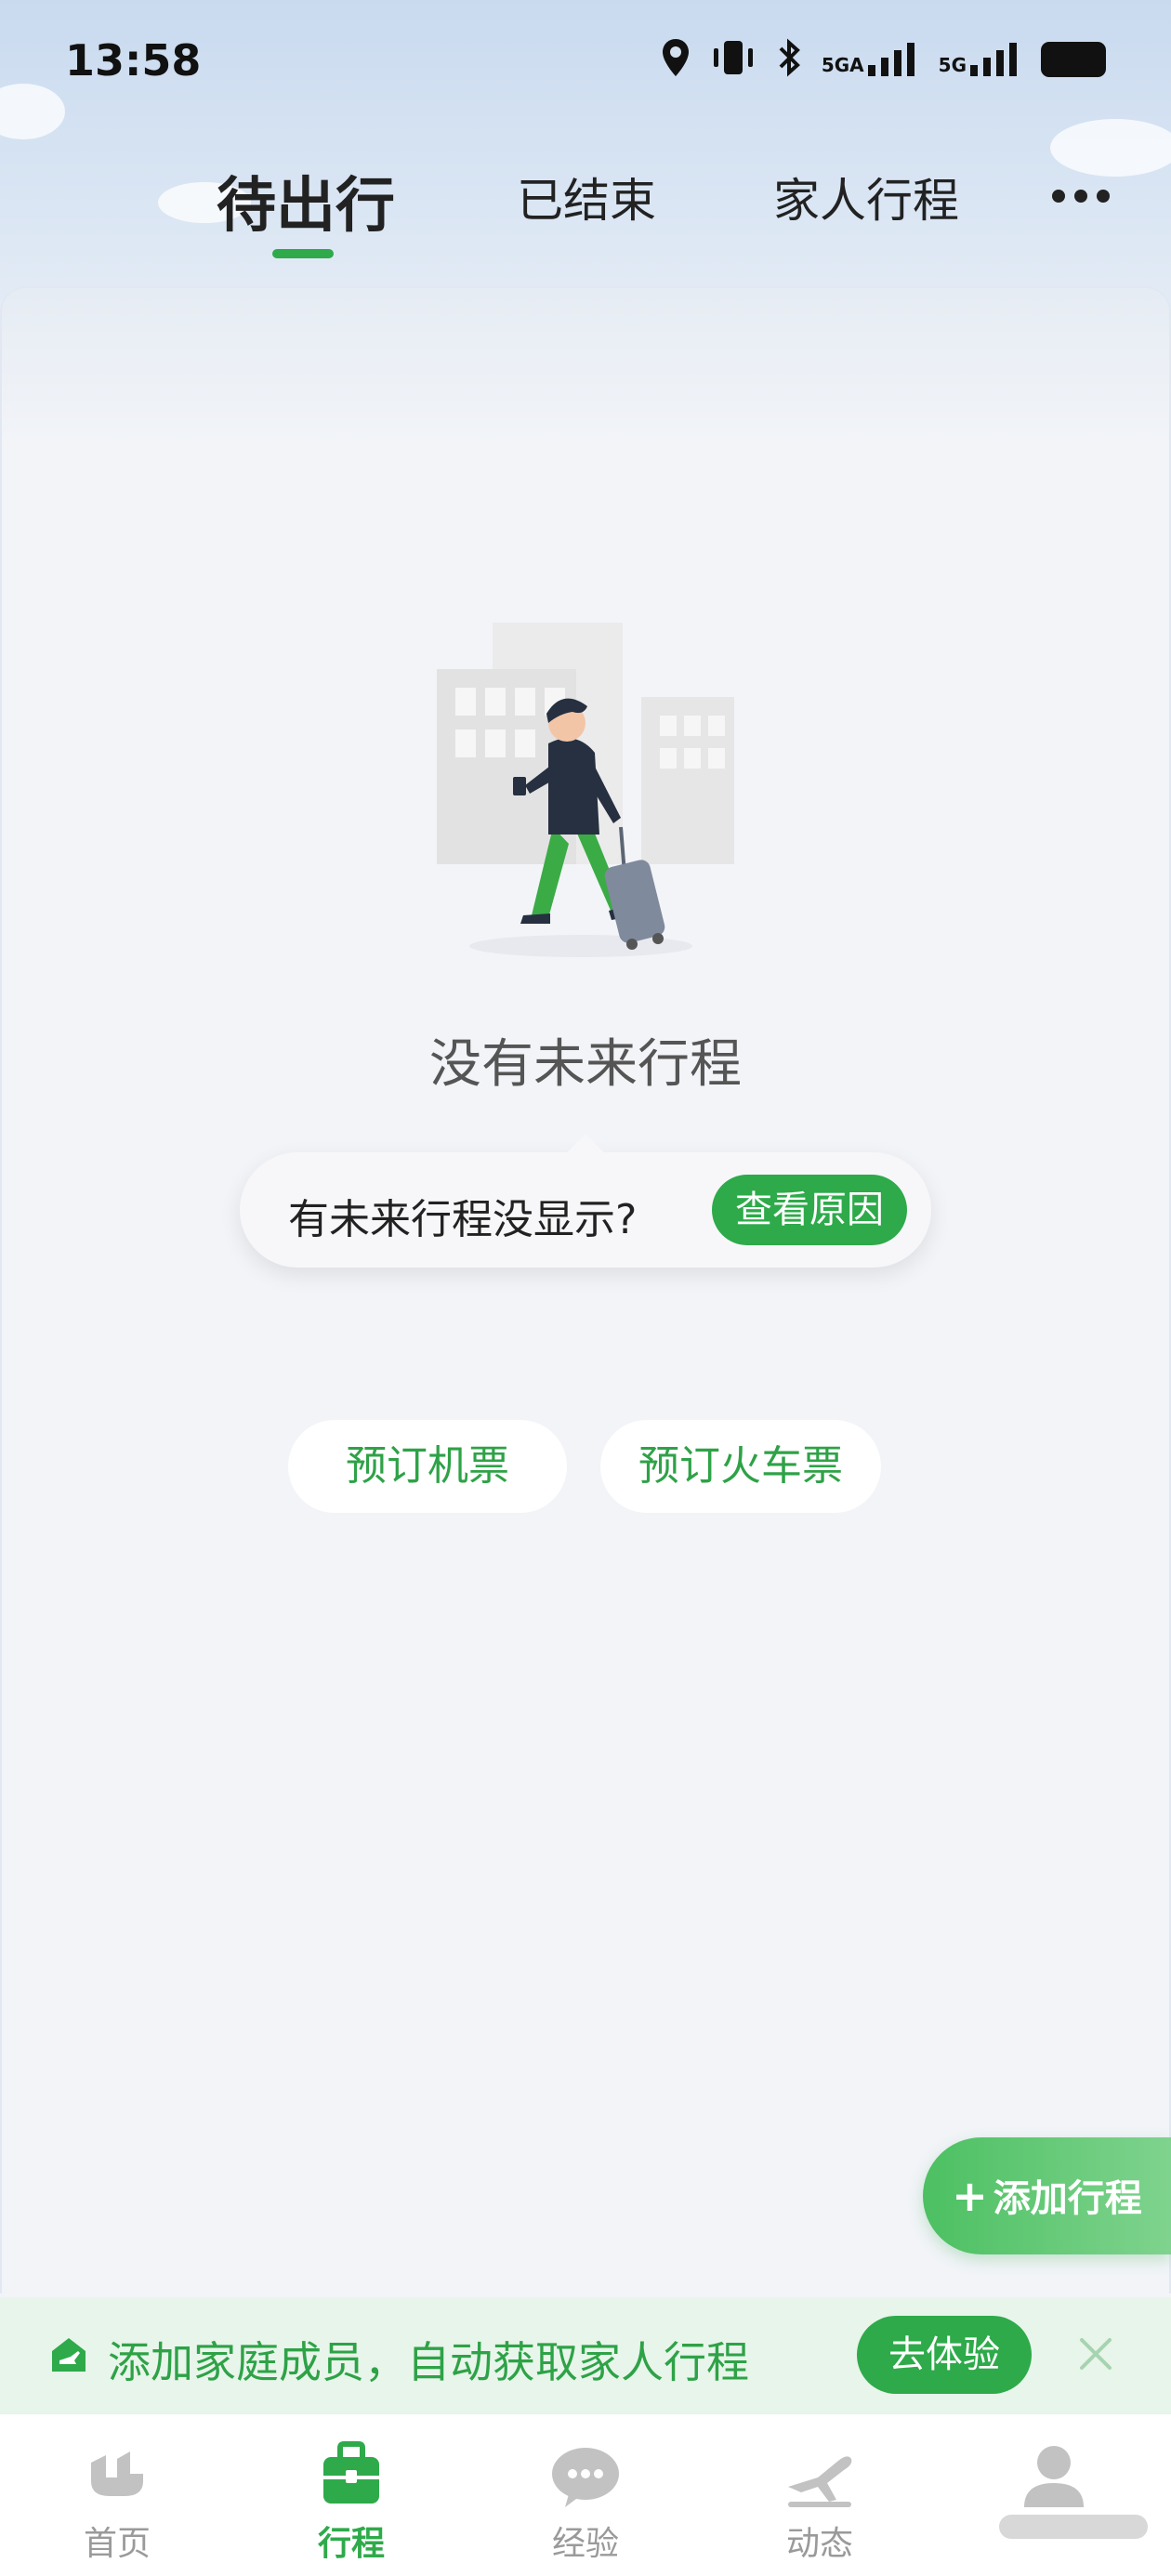 The width and height of the screenshot is (1171, 2576). I want to click on try-now-button: 去体验, so click(945, 2355).